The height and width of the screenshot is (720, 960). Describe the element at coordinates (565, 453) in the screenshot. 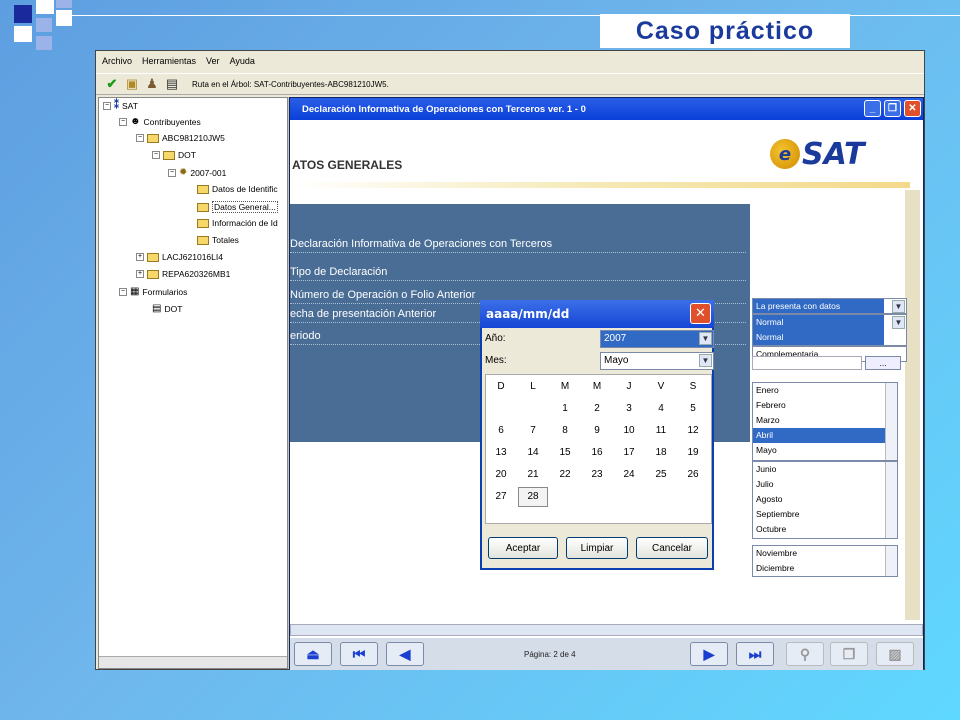

I see `calendar-day: 15` at that location.